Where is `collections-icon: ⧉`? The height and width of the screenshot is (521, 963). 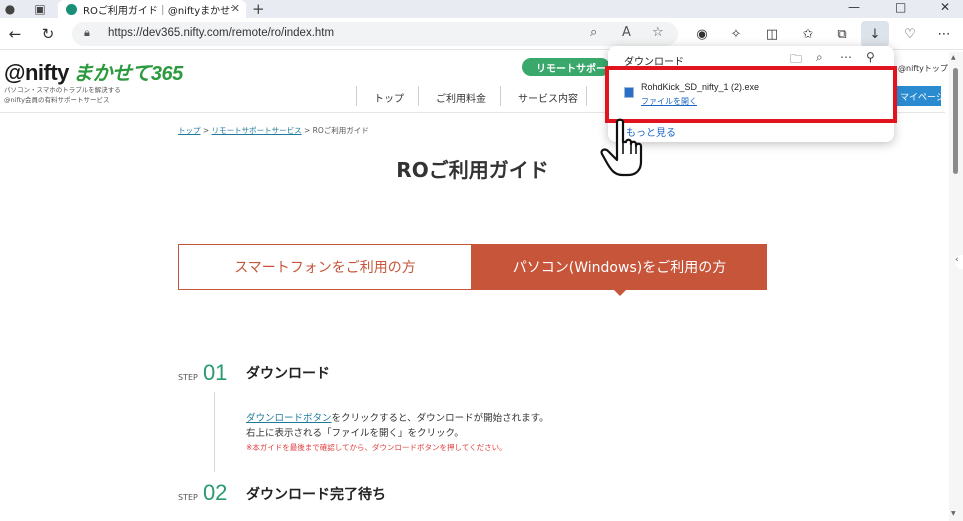 collections-icon: ⧉ is located at coordinates (842, 34).